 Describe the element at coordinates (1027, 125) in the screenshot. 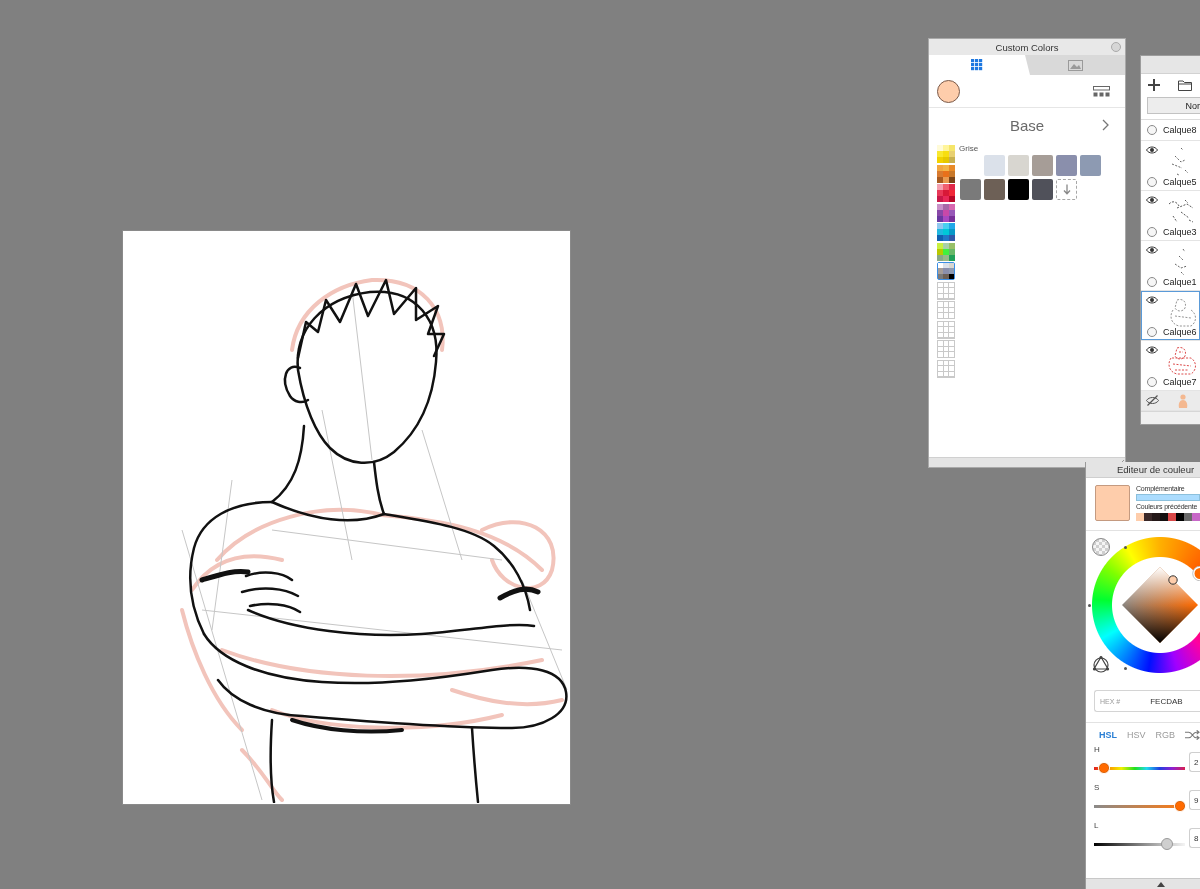

I see `palette-title: Base` at that location.